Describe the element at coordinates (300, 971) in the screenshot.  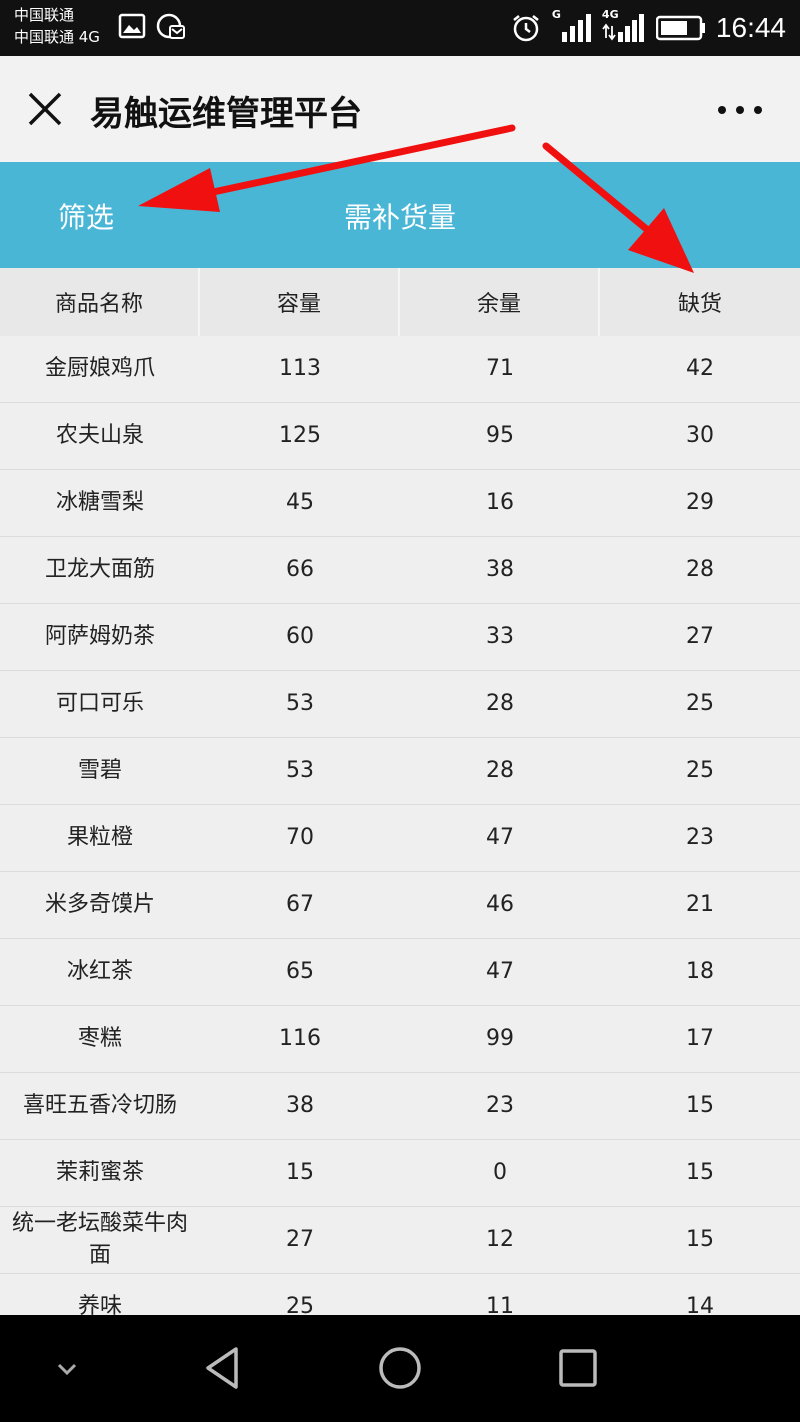
I see `cell-capacity: 65` at that location.